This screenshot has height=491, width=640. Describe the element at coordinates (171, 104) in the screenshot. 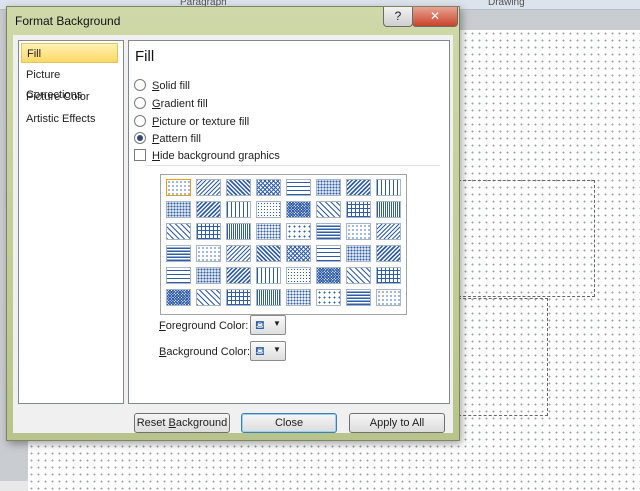

I see `gradient-fill-radio: Gradient fill` at that location.